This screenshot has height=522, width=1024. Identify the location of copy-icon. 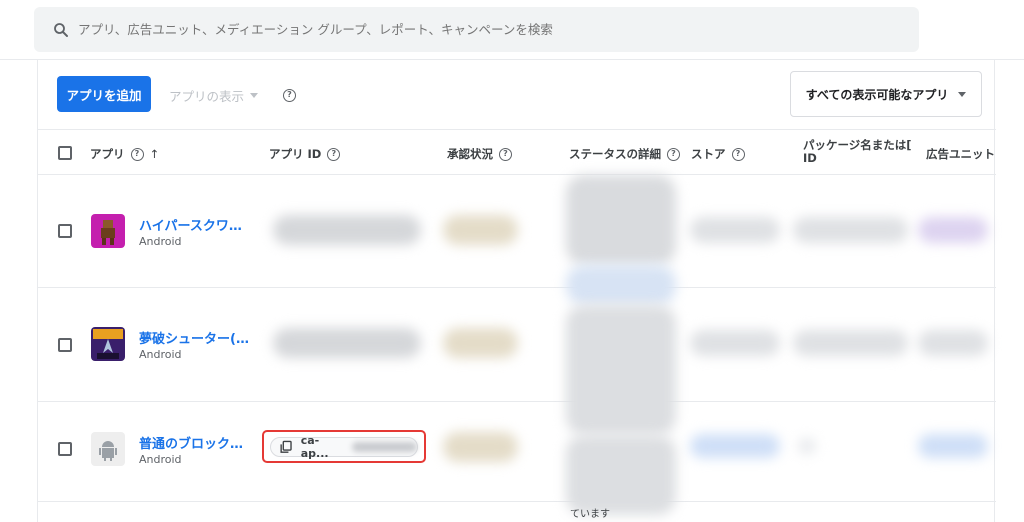
(286, 447).